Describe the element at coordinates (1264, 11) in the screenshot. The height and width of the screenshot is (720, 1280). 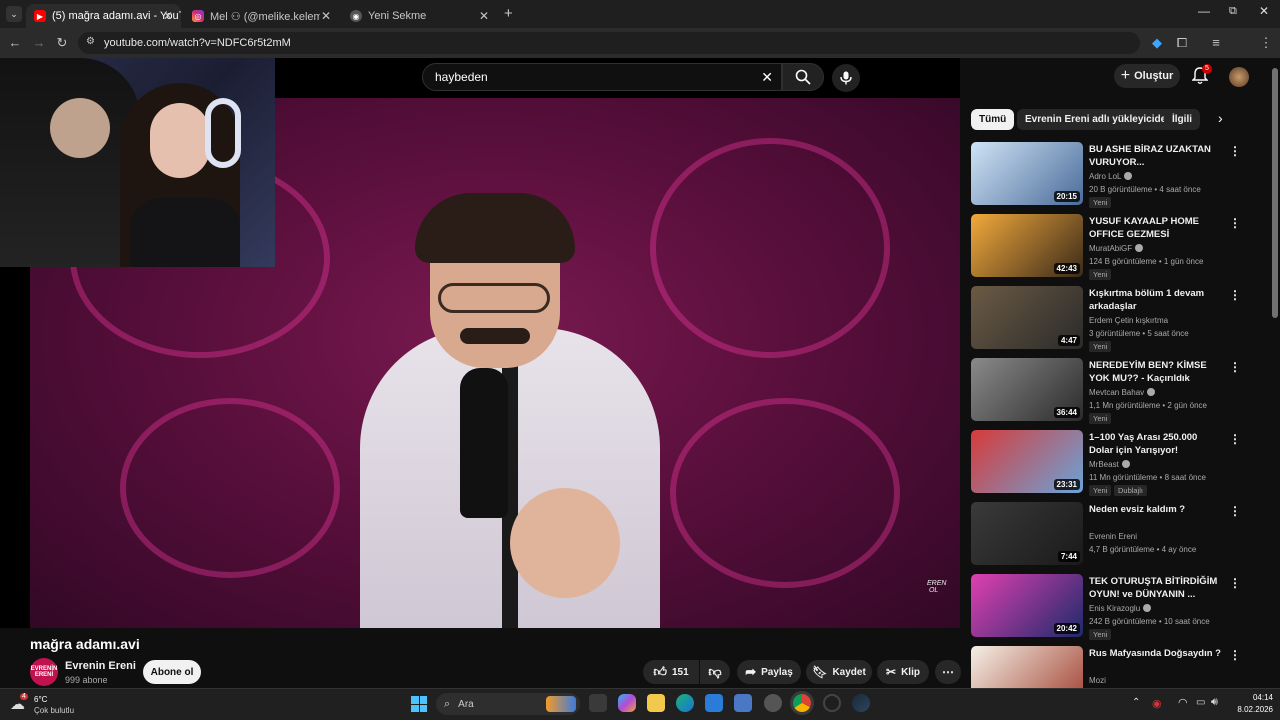
I see `close-window-icon: ✕` at that location.